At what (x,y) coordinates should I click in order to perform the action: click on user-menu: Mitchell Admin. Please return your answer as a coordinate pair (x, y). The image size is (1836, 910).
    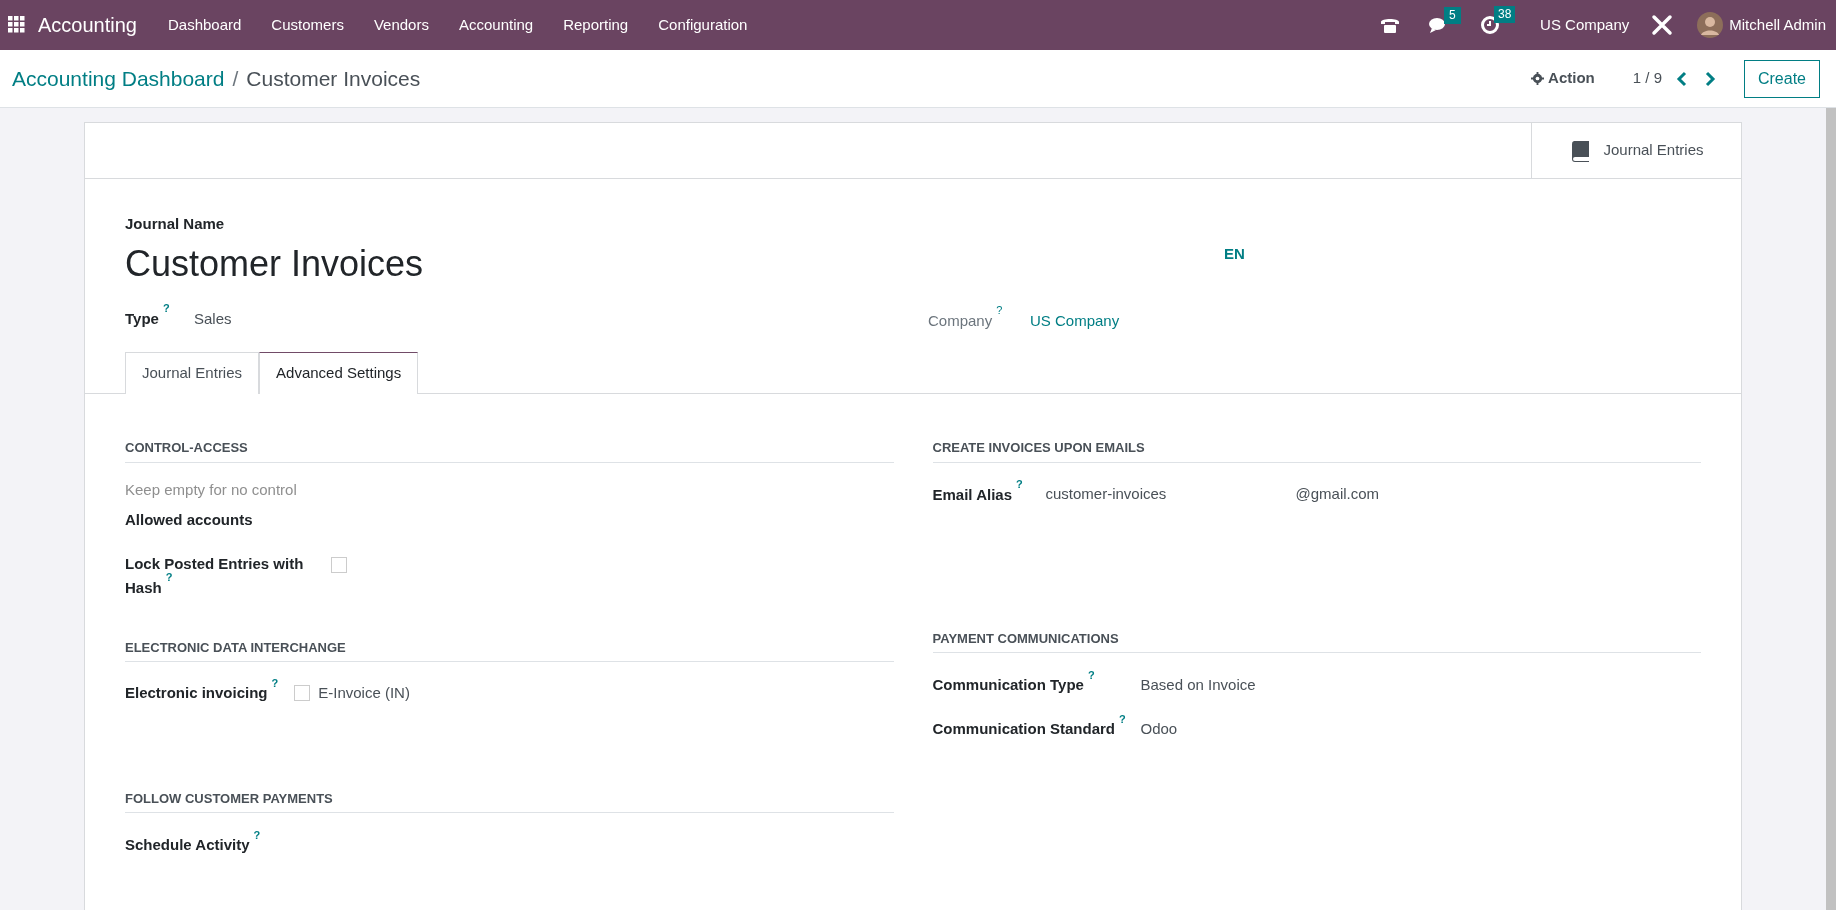
    Looking at the image, I should click on (1777, 25).